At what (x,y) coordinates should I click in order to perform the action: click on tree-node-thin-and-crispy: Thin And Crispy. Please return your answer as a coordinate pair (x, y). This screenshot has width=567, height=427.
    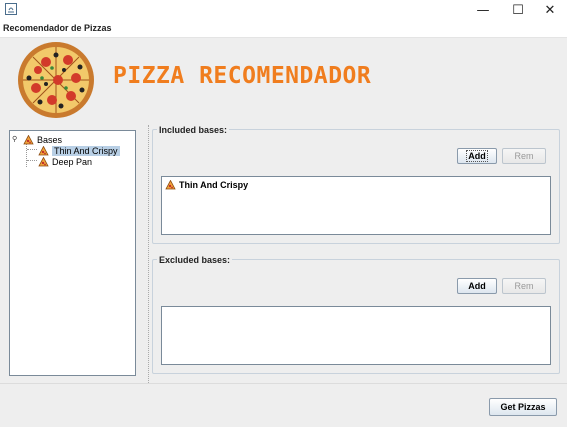
    Looking at the image, I should click on (79, 150).